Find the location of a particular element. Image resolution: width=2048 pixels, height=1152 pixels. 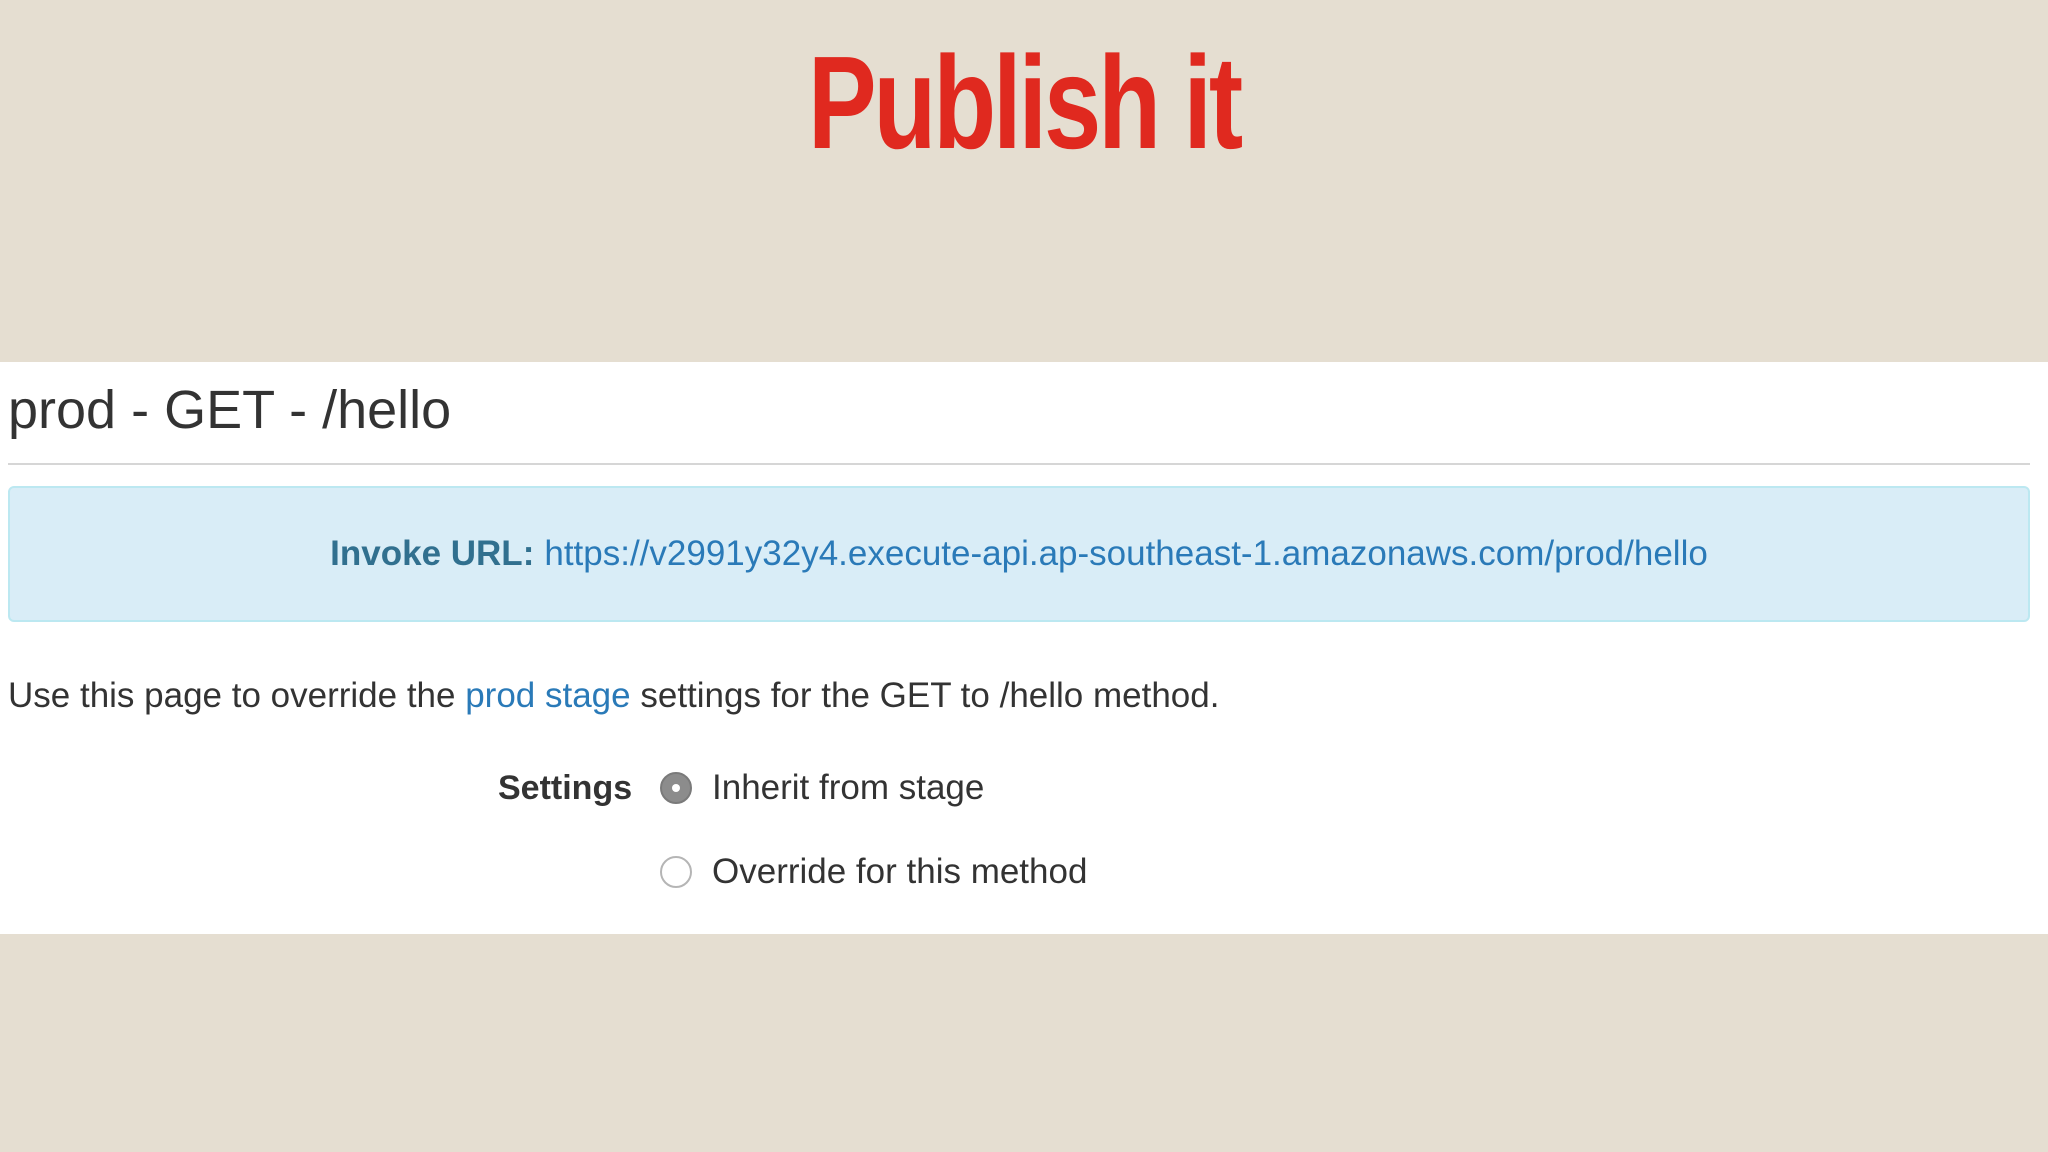

prod-stage-link: prod stage is located at coordinates (547, 695).